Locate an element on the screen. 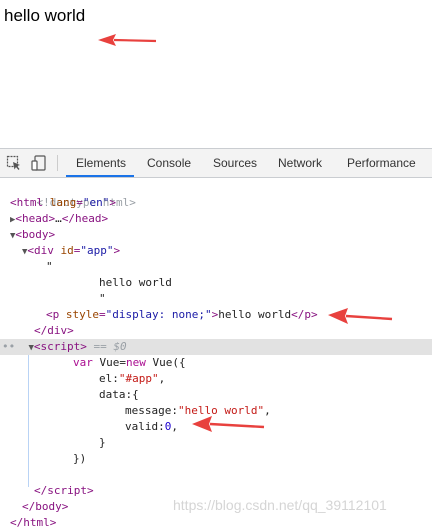  html-attr-value: "en" is located at coordinates (96, 202).